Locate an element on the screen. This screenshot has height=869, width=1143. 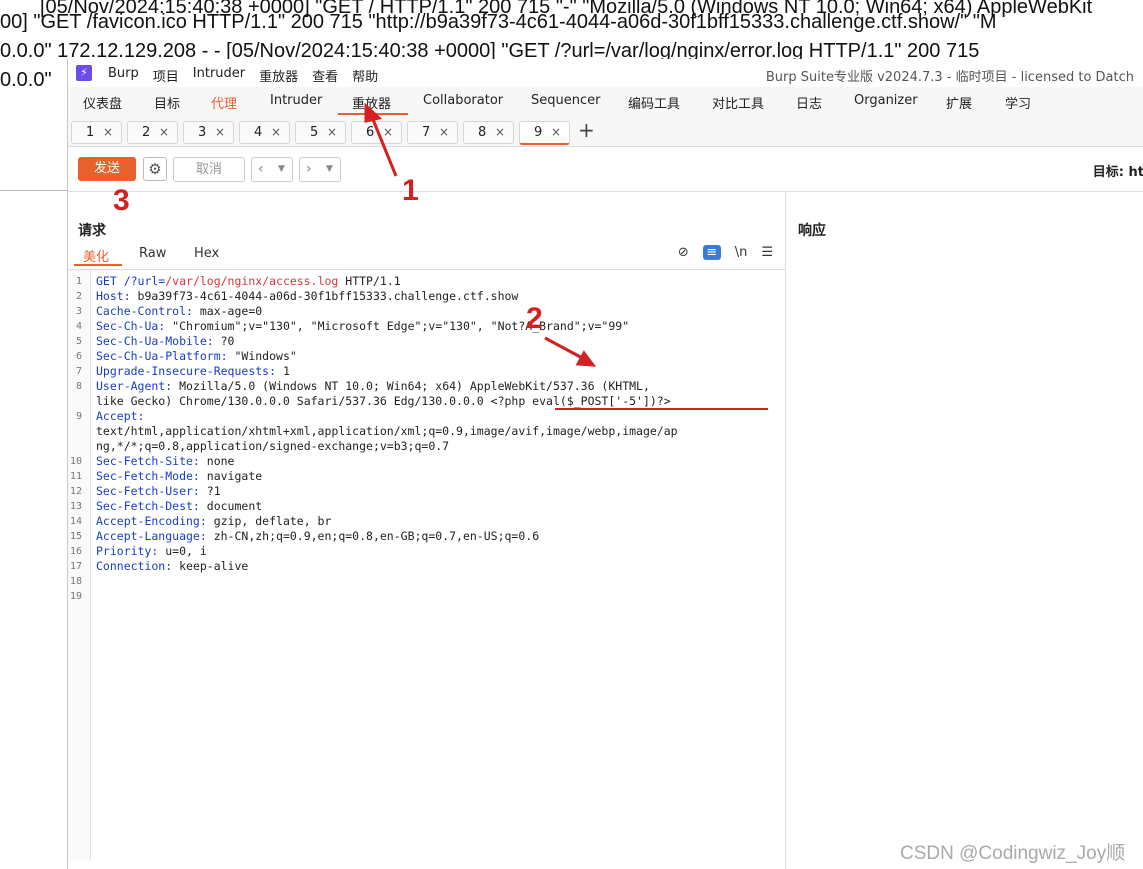
watermark: CSDN @Codingwiz_Joy顺 is located at coordinates (1013, 853).